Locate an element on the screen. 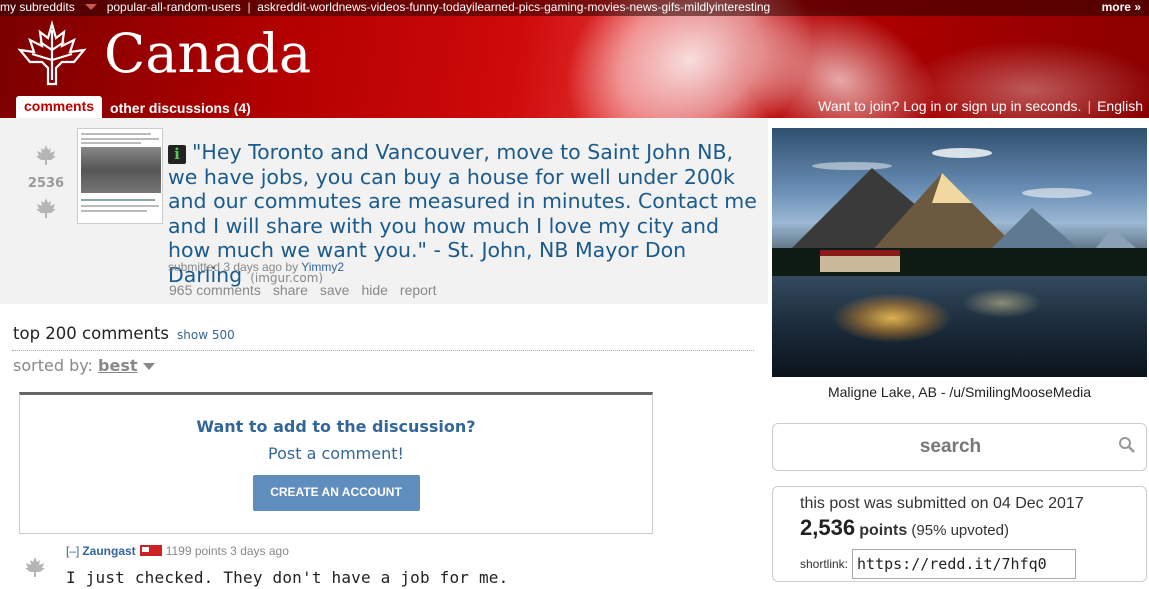 The height and width of the screenshot is (589, 1149). ontario-flag-flair-icon is located at coordinates (150, 550).